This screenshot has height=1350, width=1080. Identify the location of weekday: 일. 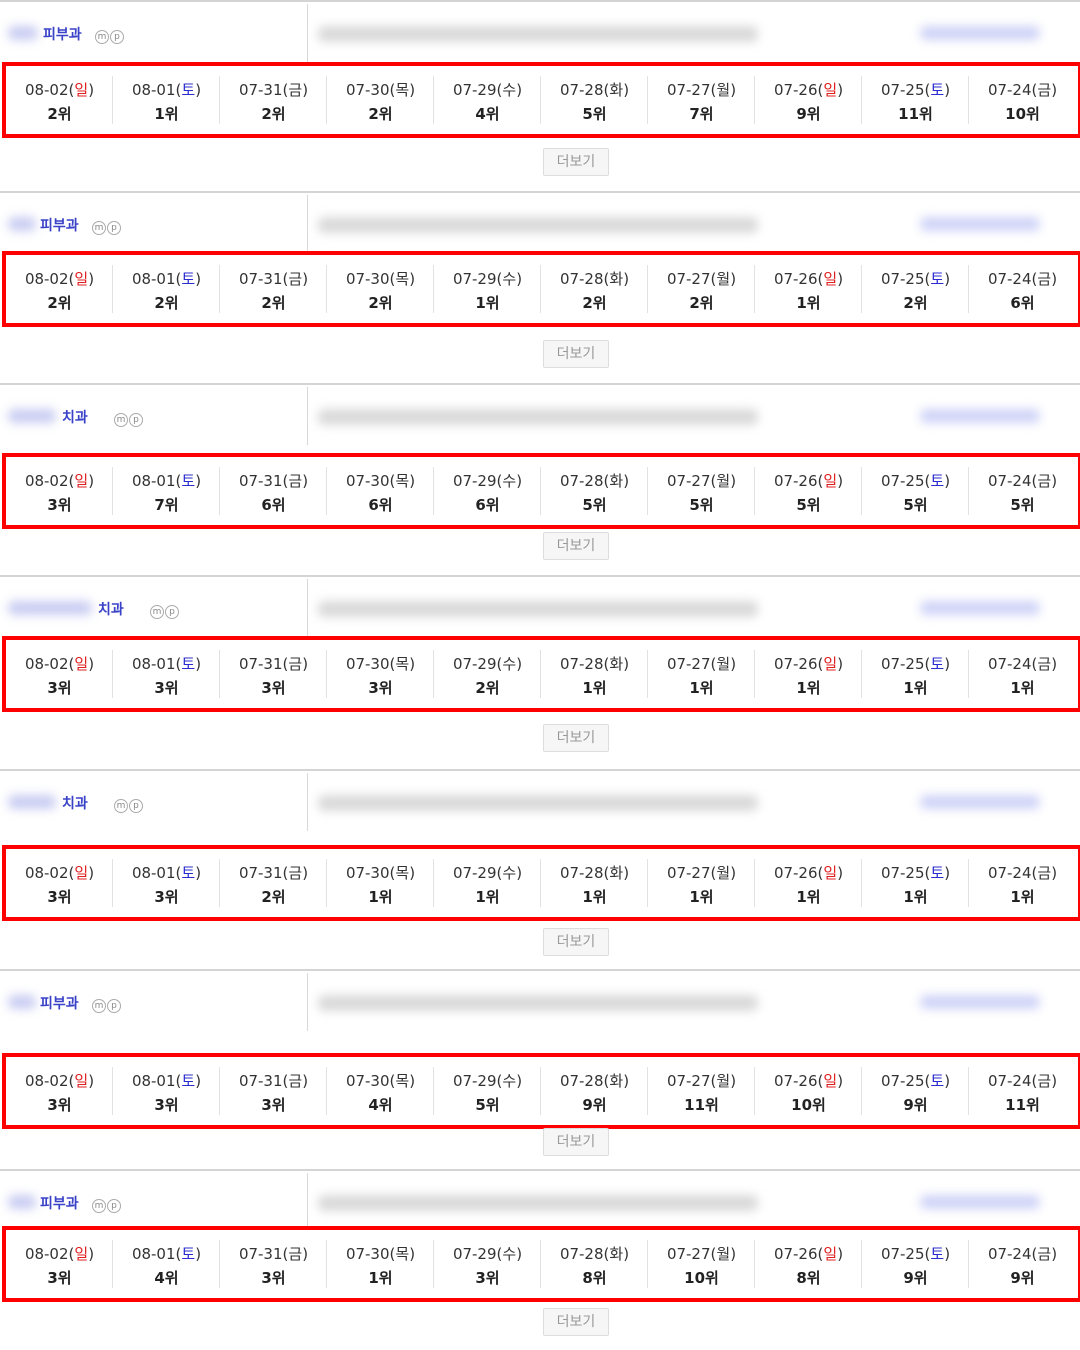
(81, 90).